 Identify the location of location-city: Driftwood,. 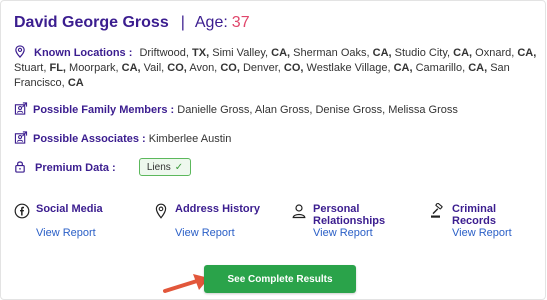
(164, 53).